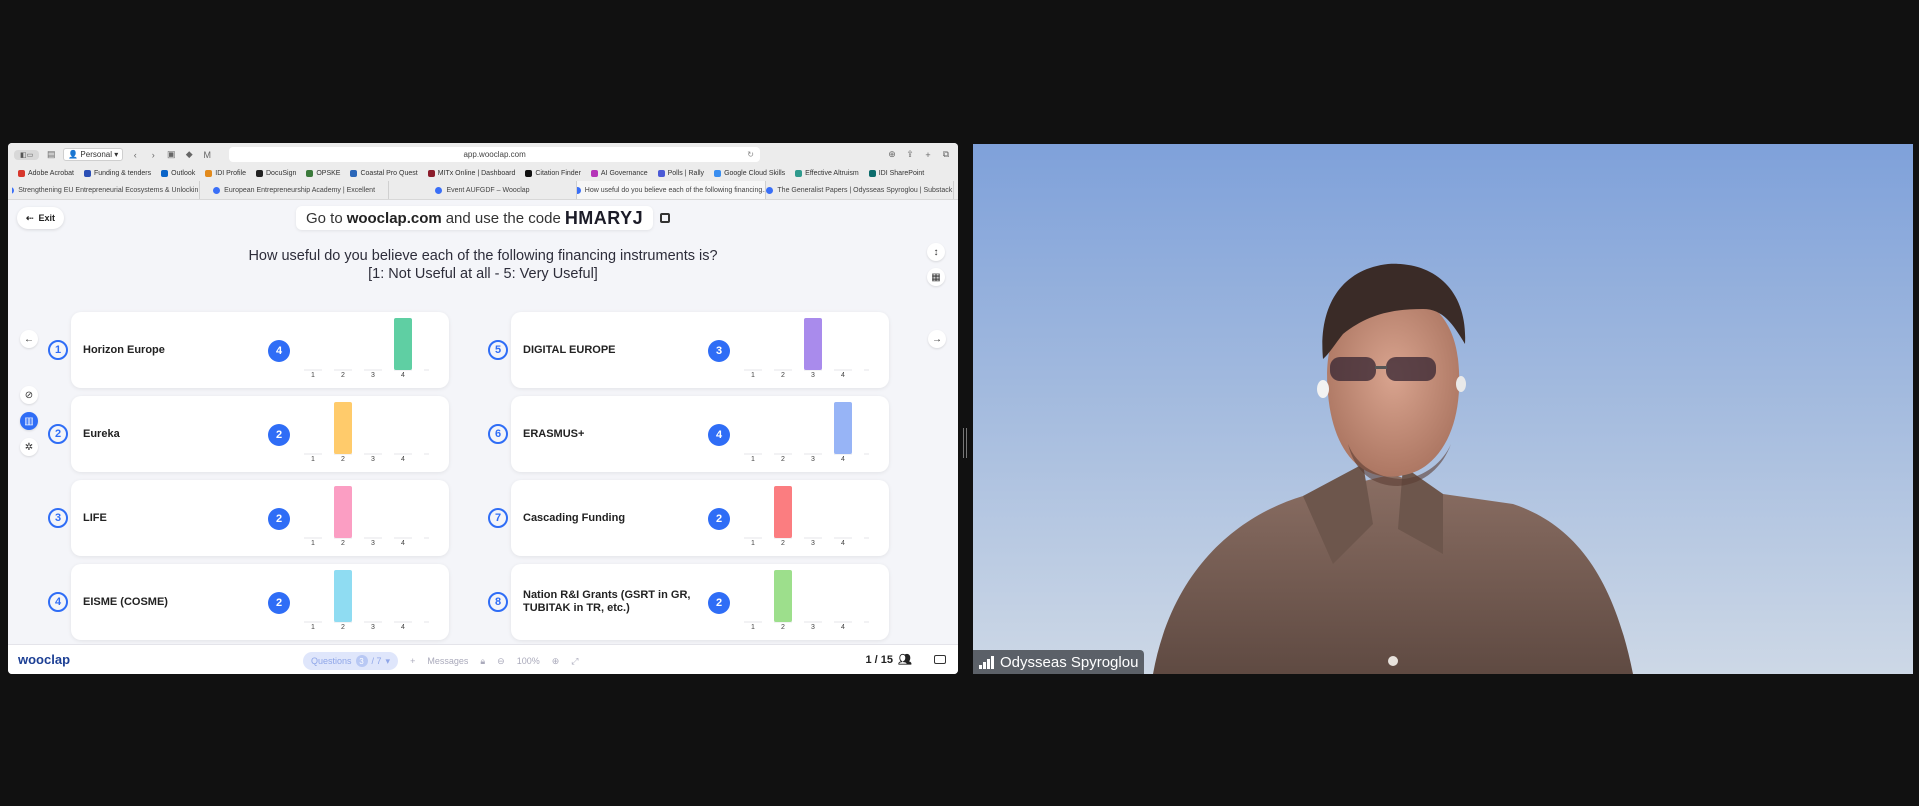  What do you see at coordinates (558, 173) in the screenshot?
I see `bookmark-label: Citation Finder` at bounding box center [558, 173].